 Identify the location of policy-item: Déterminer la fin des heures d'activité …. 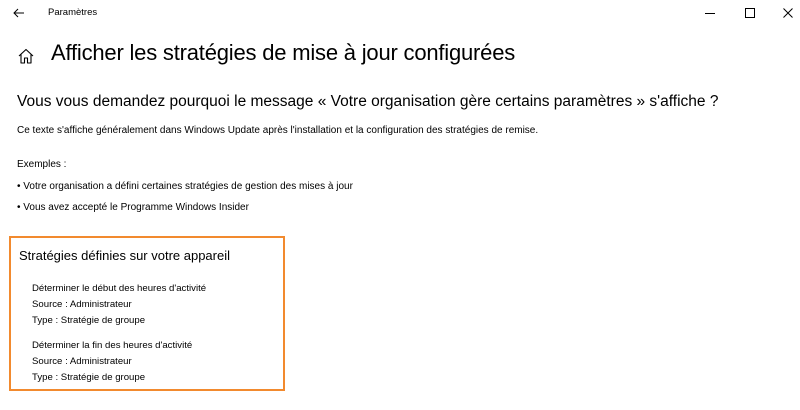
(112, 362).